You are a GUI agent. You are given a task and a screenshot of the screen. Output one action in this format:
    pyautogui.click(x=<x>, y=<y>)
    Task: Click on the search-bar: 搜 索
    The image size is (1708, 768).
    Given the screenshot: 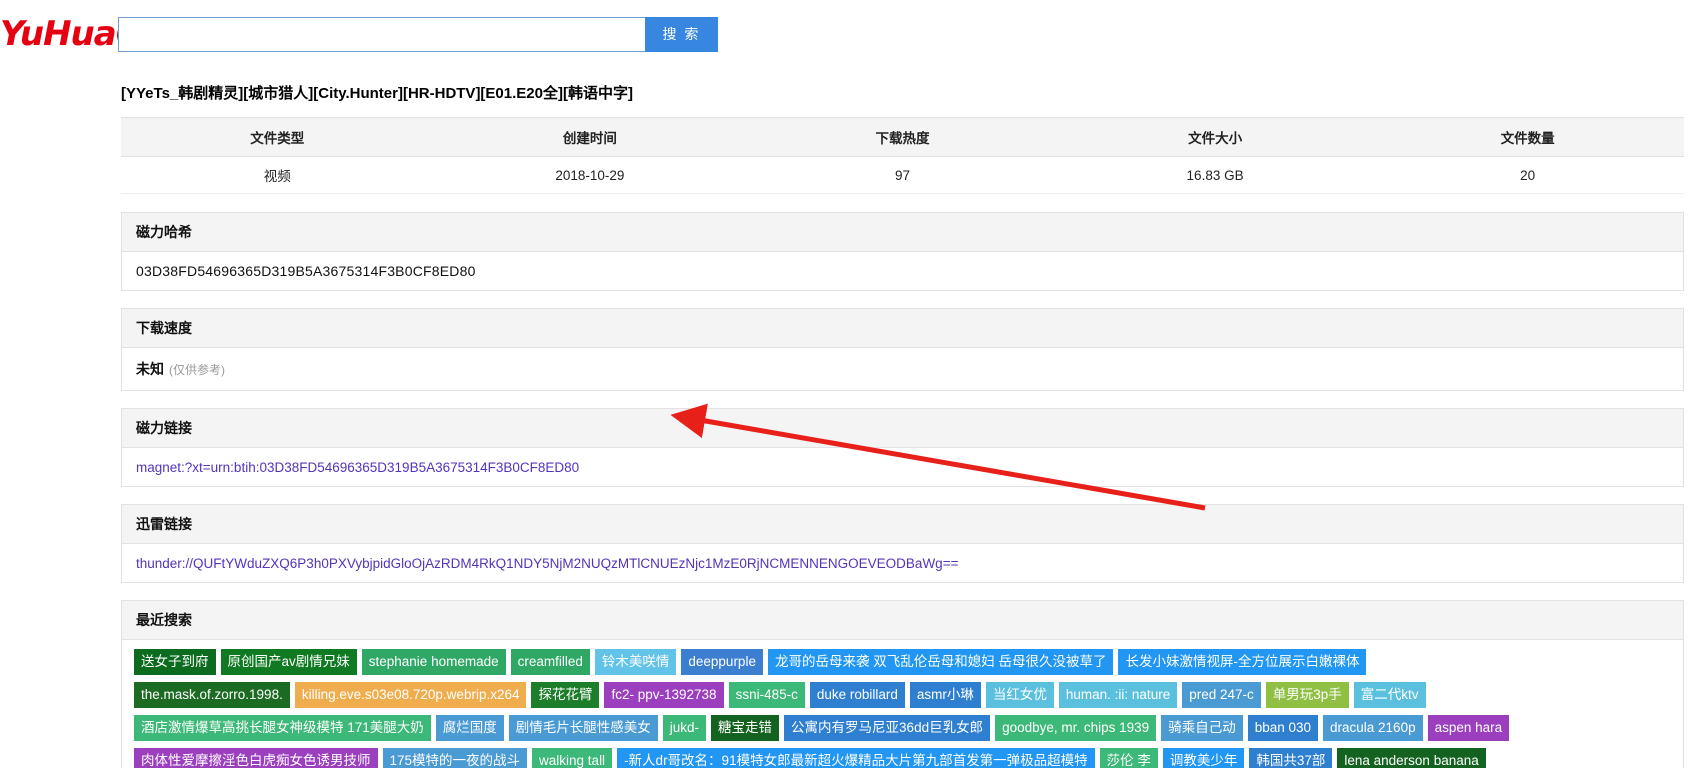 What is the action you would take?
    pyautogui.click(x=418, y=34)
    